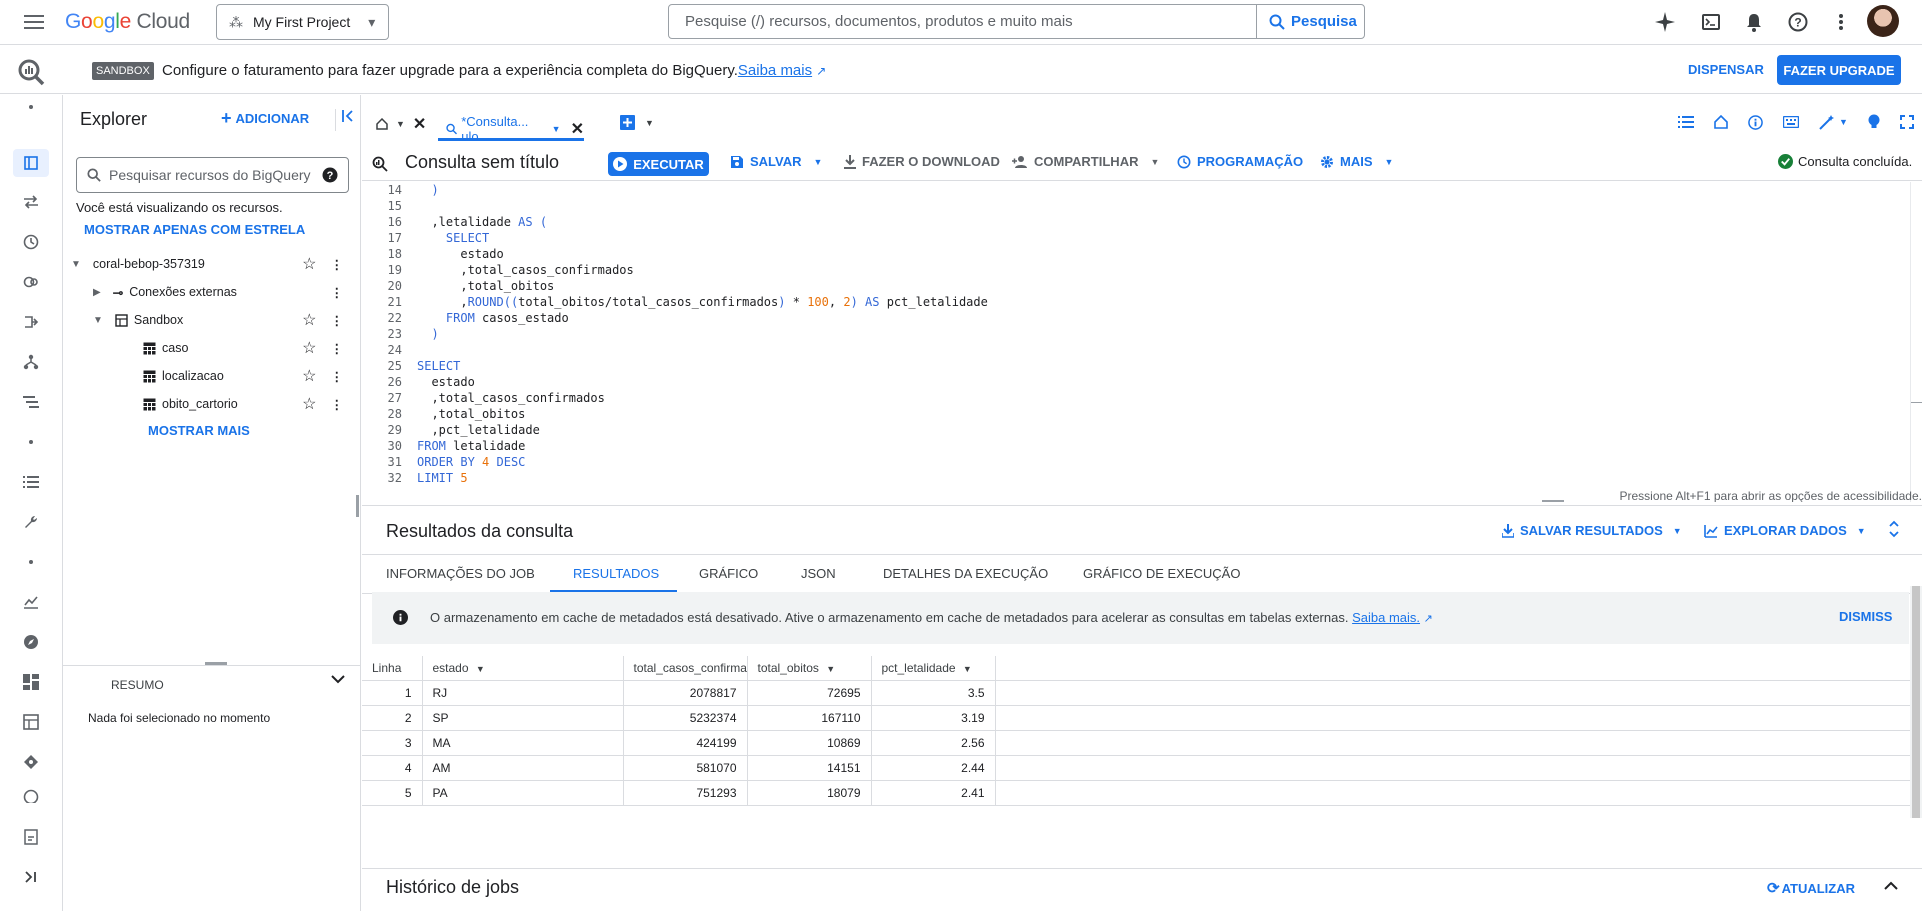 The height and width of the screenshot is (912, 1922). I want to click on transfers-icon, so click(31, 202).